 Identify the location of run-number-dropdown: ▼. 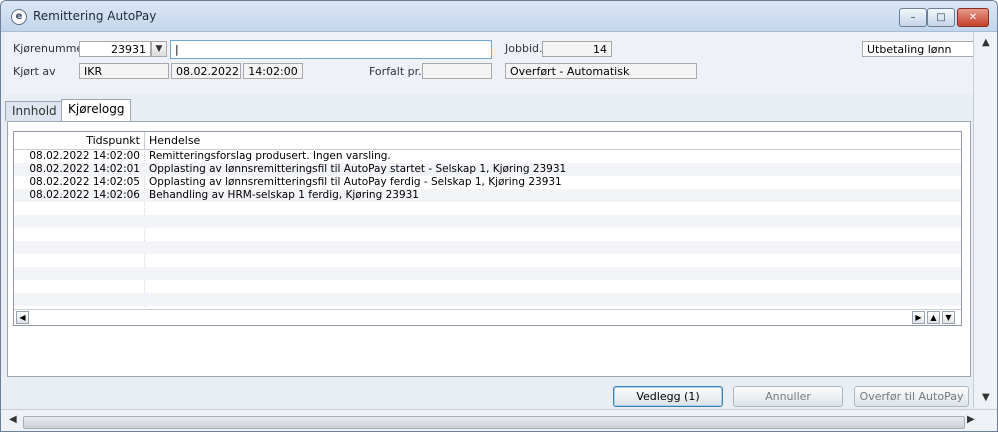
(159, 49).